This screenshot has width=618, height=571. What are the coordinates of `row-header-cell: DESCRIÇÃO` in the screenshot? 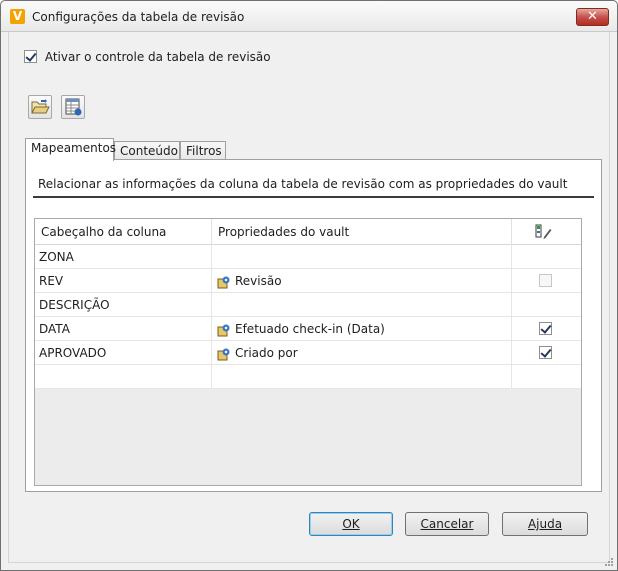 It's located at (123, 305).